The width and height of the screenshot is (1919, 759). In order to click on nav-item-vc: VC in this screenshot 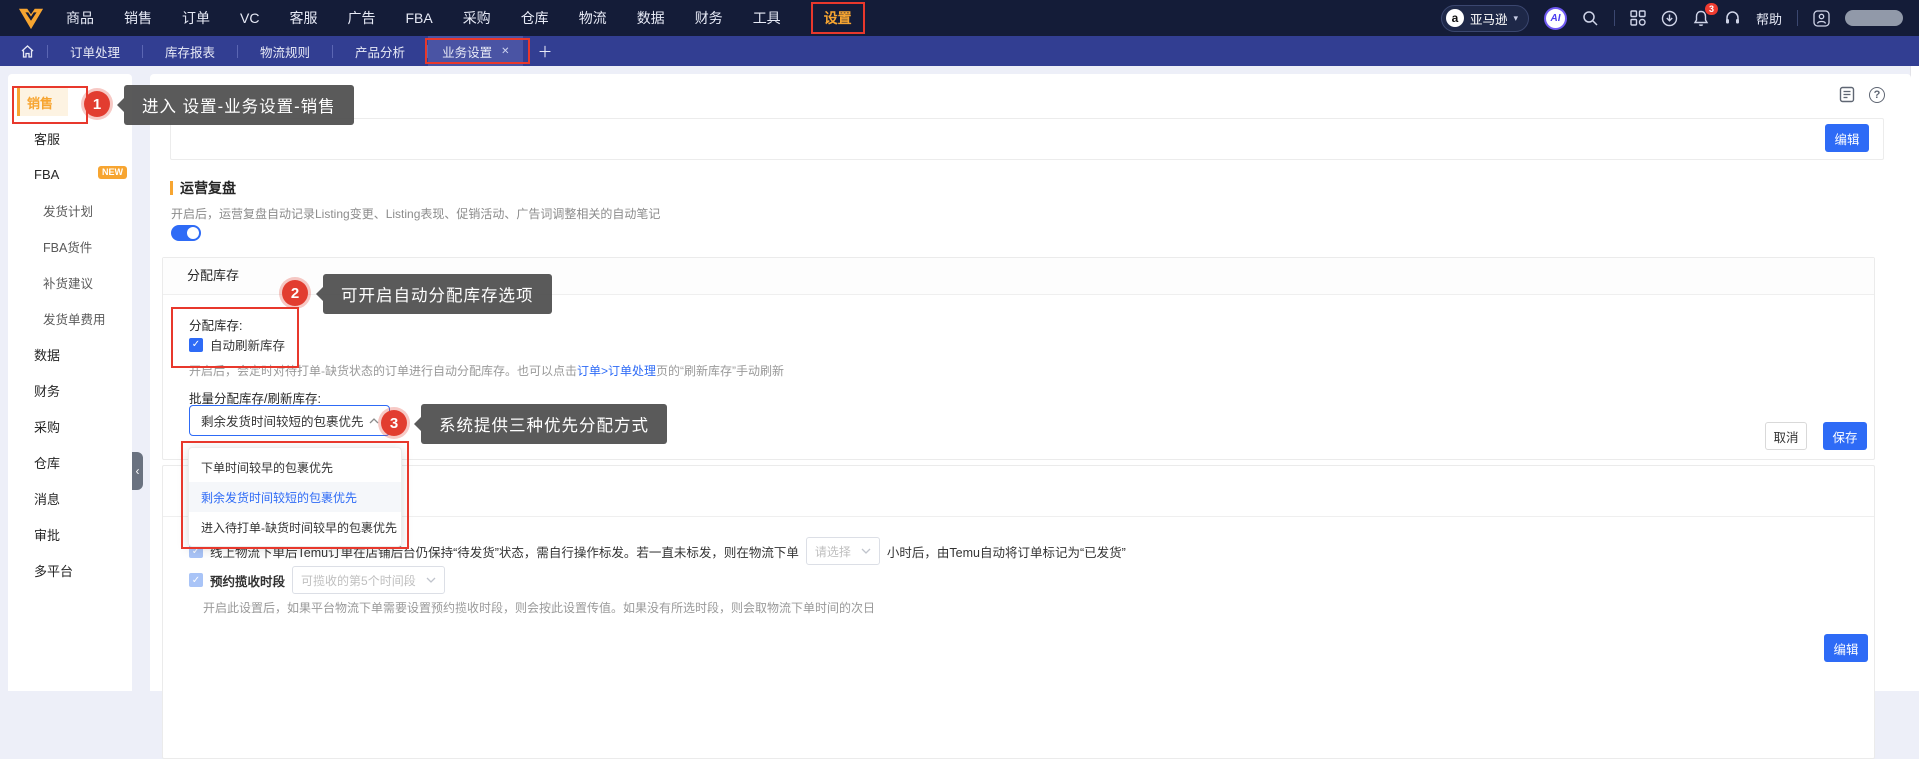, I will do `click(249, 18)`.